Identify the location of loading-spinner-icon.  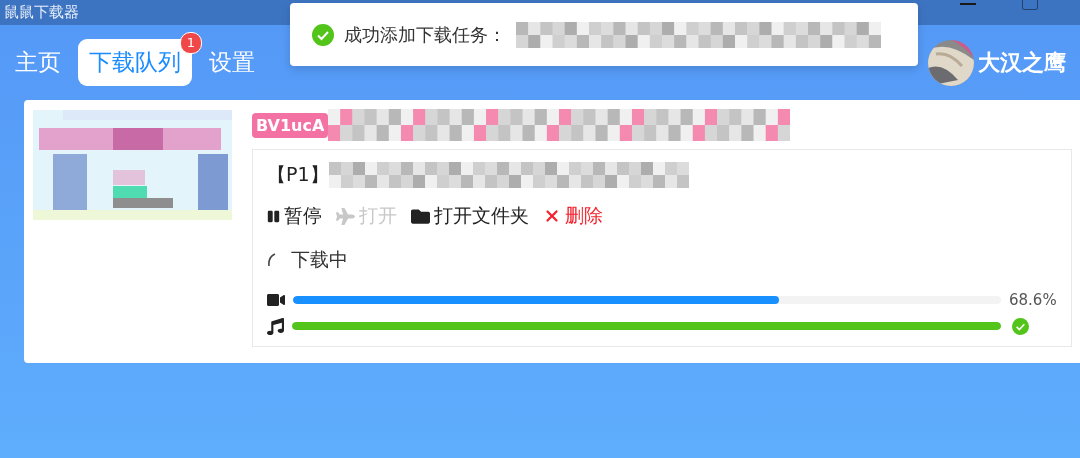
(272, 260).